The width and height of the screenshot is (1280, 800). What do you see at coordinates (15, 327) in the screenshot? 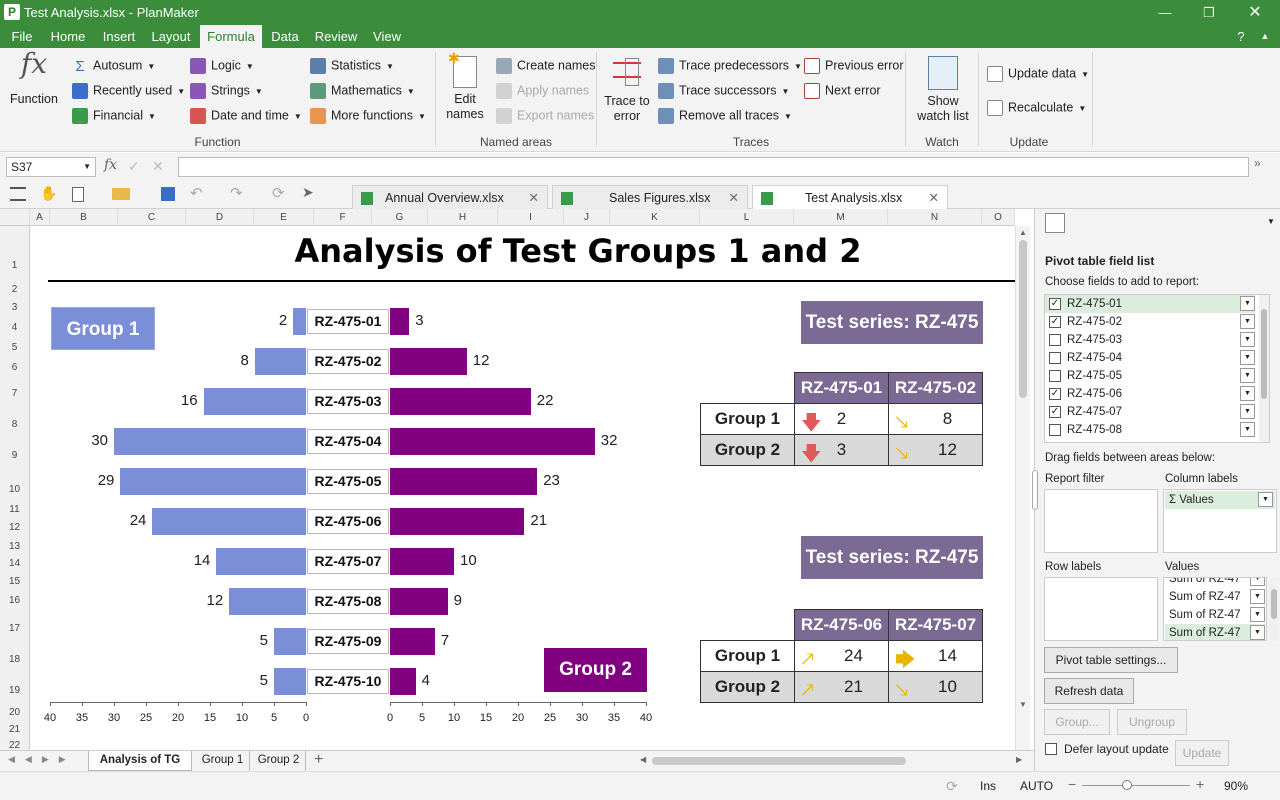
I see `row-header: 4` at bounding box center [15, 327].